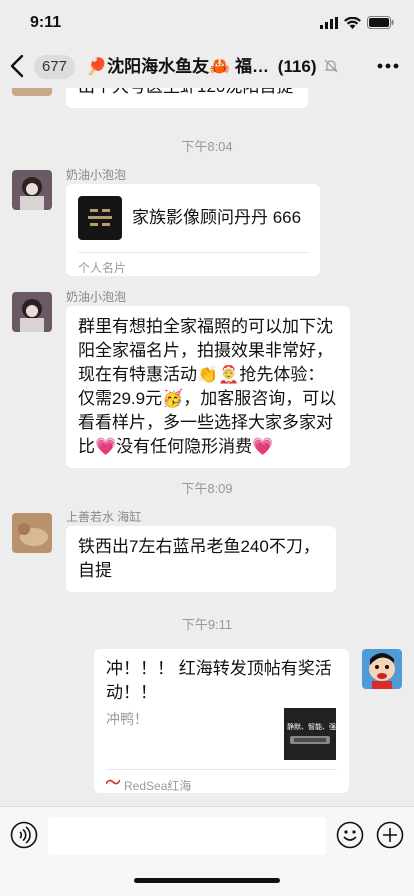  What do you see at coordinates (352, 22) in the screenshot?
I see `wifi-icon` at bounding box center [352, 22].